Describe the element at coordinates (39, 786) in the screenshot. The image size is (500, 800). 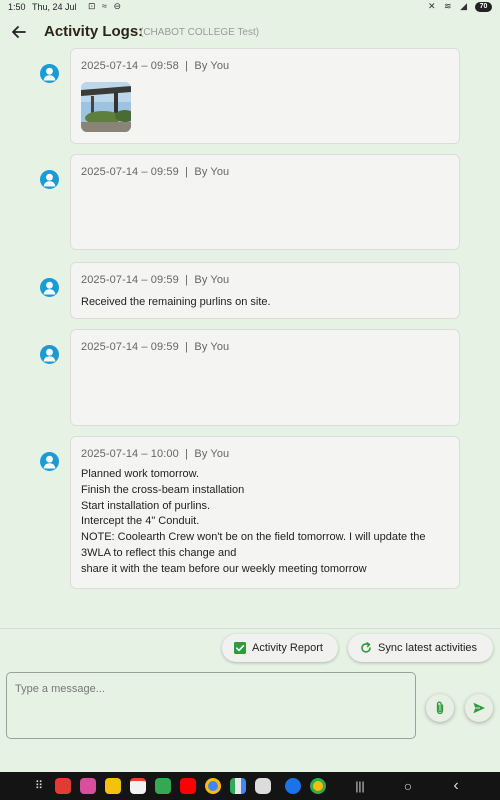
I see `app-drawer-icon: ⠿` at that location.